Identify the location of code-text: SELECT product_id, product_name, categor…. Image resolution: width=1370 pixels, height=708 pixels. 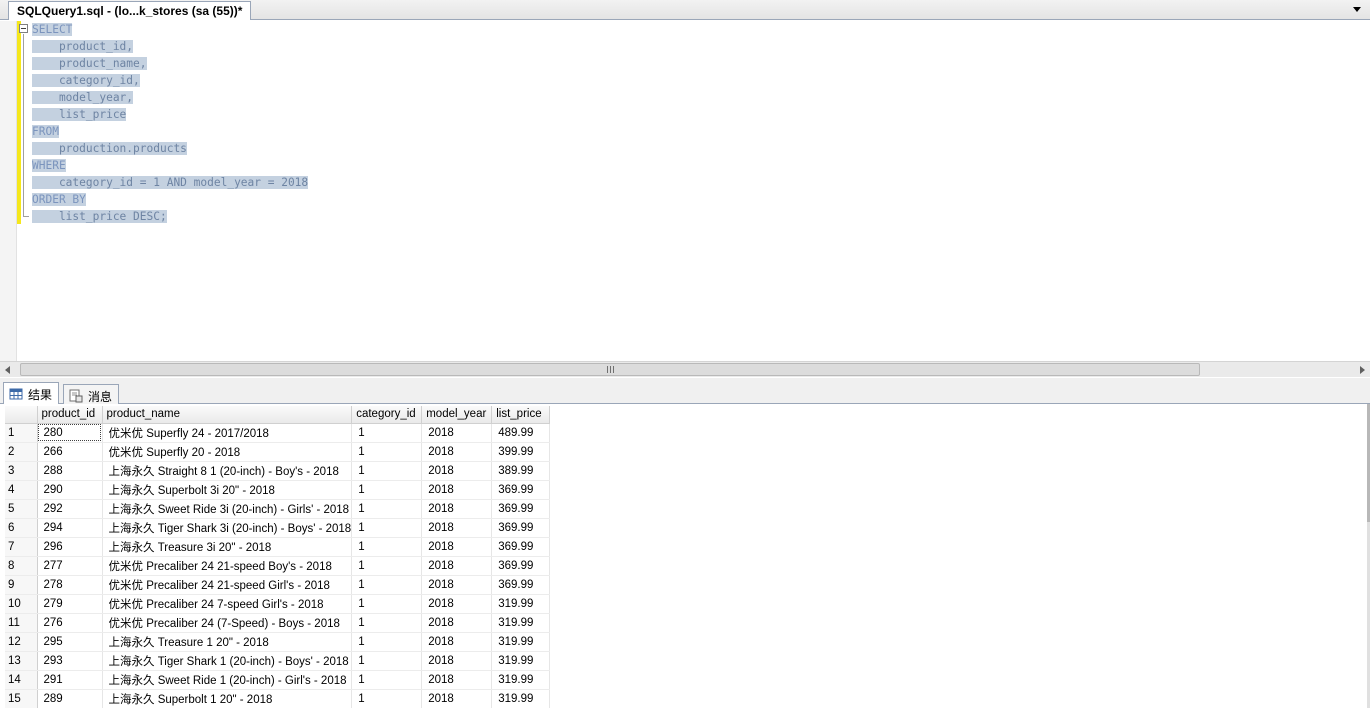
(170, 123).